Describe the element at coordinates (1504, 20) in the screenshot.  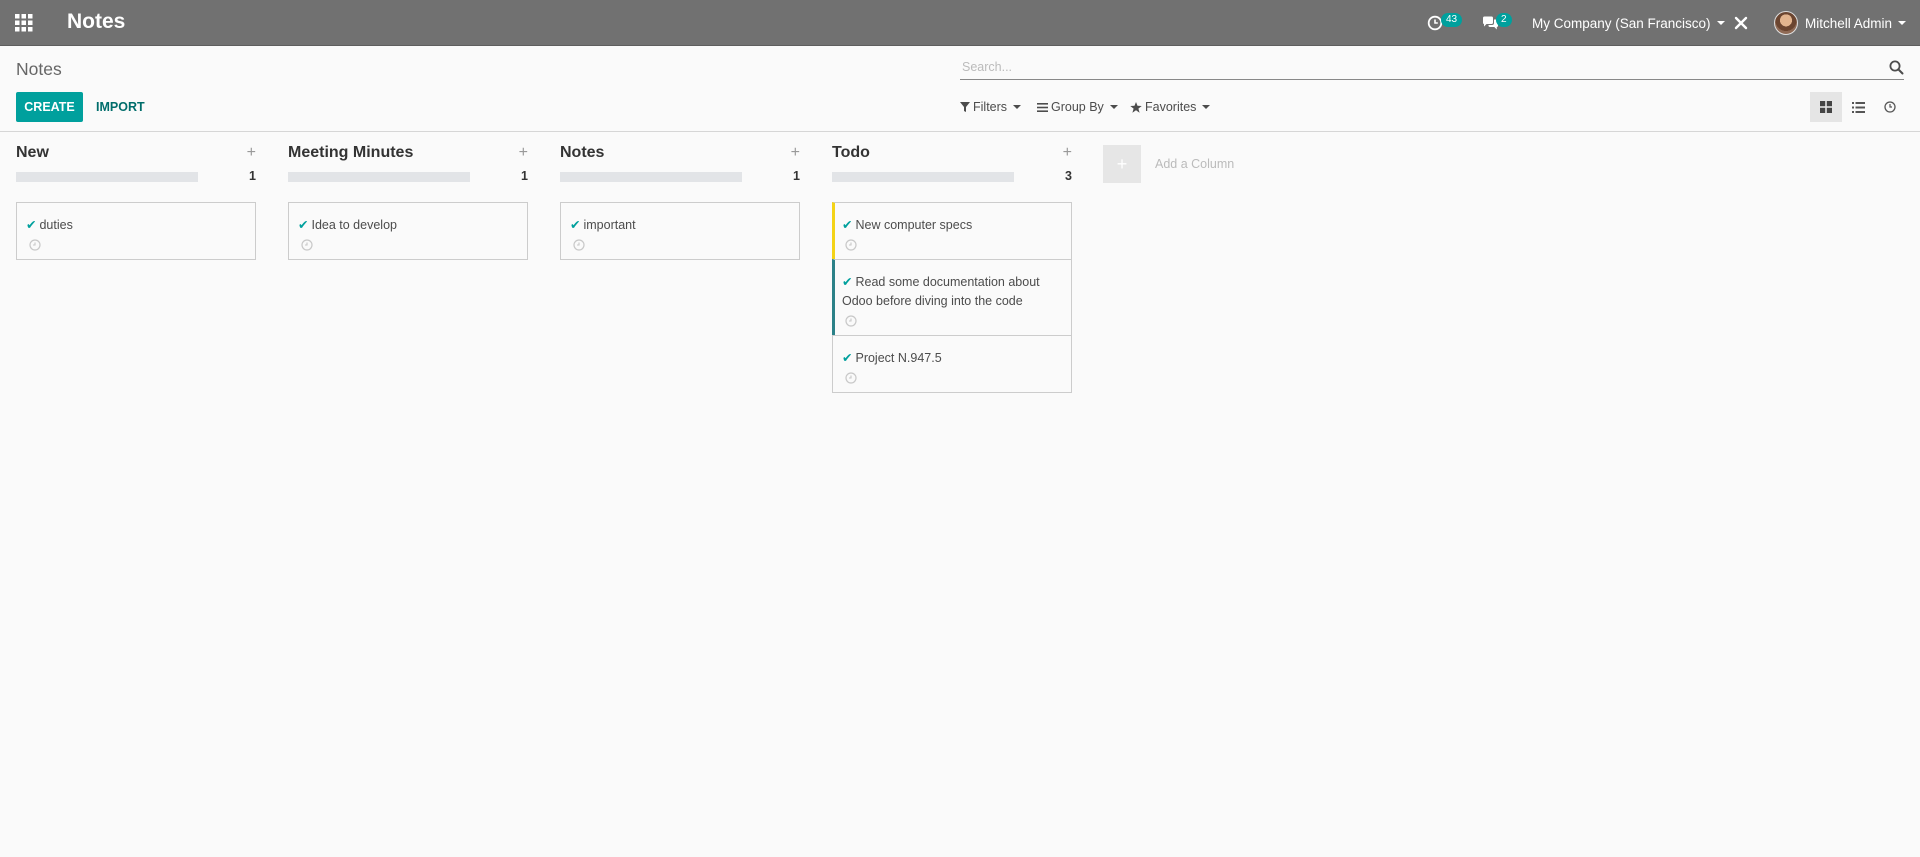
I see `messages-count-badge: 2` at that location.